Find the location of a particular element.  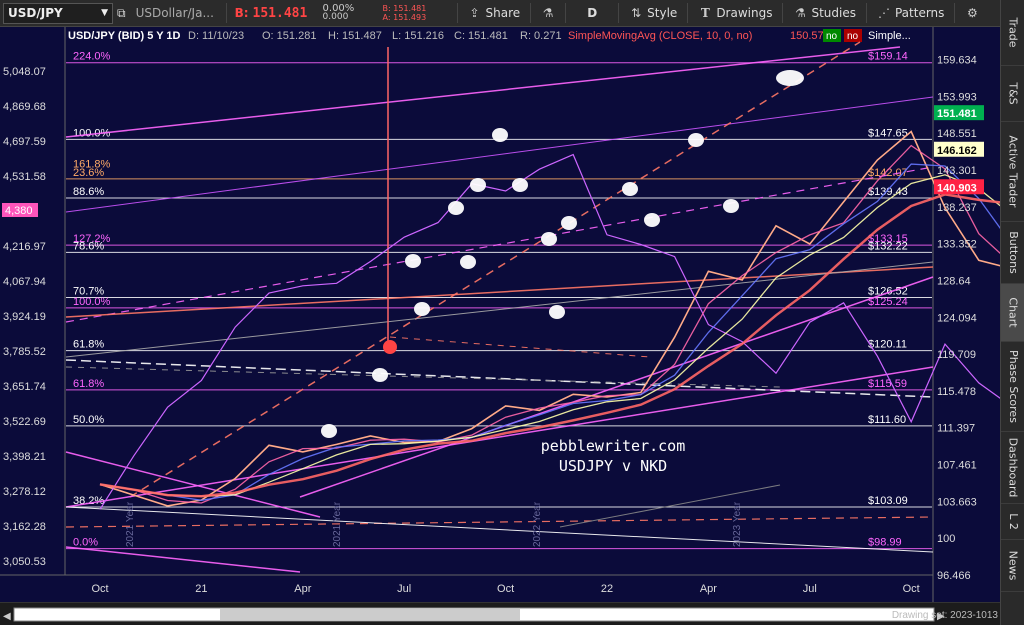

tab-chart: Chart is located at coordinates (1012, 313).